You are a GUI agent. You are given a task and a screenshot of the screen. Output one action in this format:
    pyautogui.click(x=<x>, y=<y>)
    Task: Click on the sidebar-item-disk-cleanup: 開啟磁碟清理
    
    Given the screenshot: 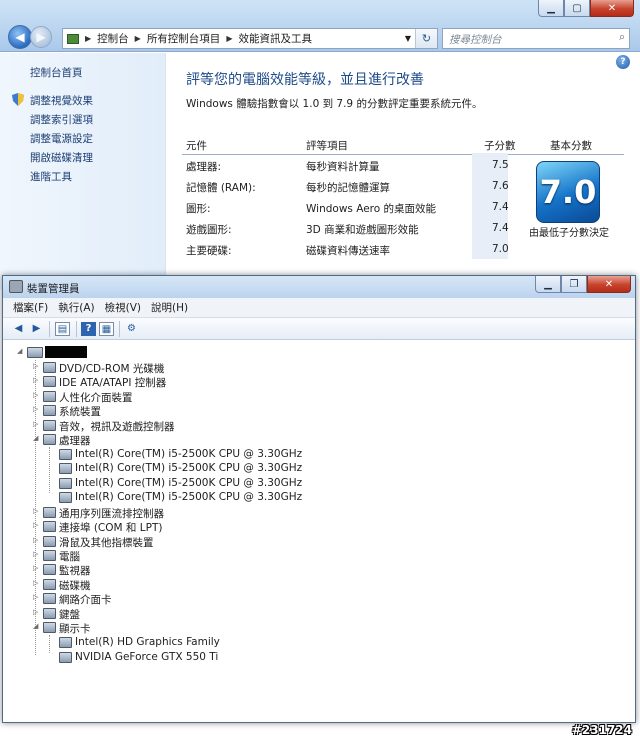 What is the action you would take?
    pyautogui.click(x=61, y=157)
    